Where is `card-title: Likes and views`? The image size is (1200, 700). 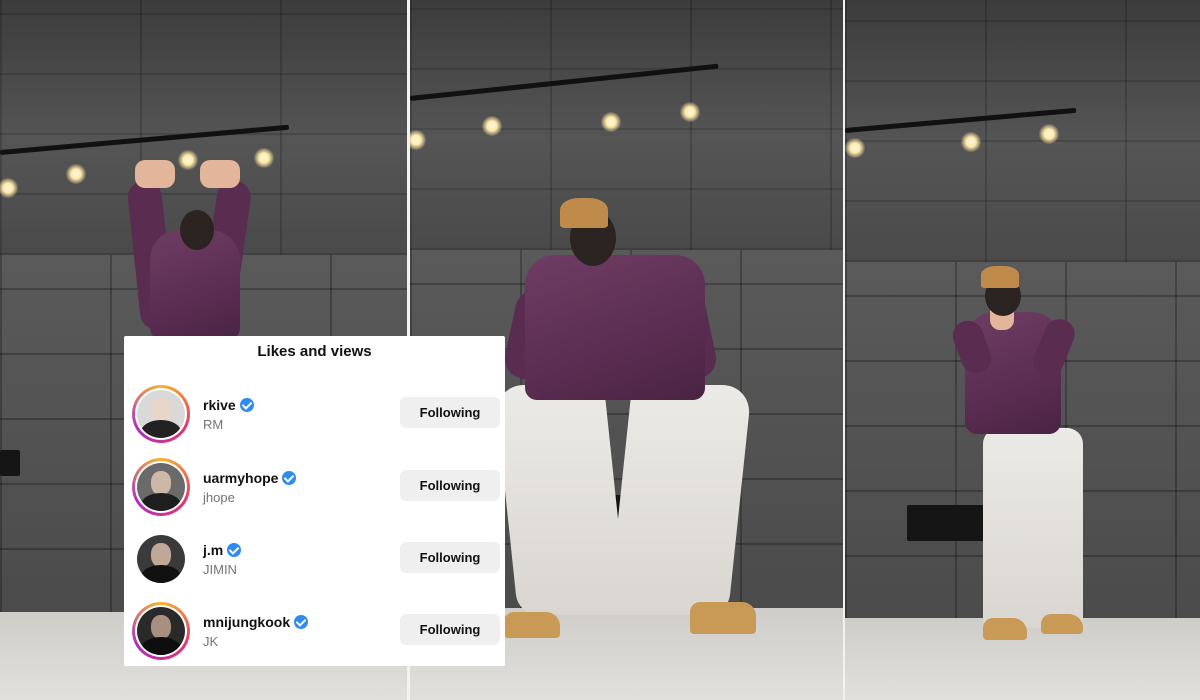
card-title: Likes and views is located at coordinates (314, 351).